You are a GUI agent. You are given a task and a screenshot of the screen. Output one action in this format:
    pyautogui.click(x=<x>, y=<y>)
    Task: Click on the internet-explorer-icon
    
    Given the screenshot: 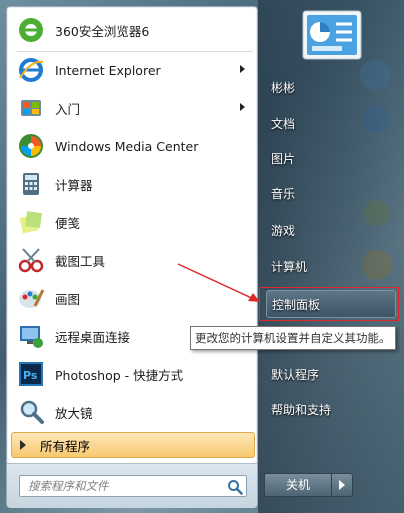 What is the action you would take?
    pyautogui.click(x=31, y=70)
    